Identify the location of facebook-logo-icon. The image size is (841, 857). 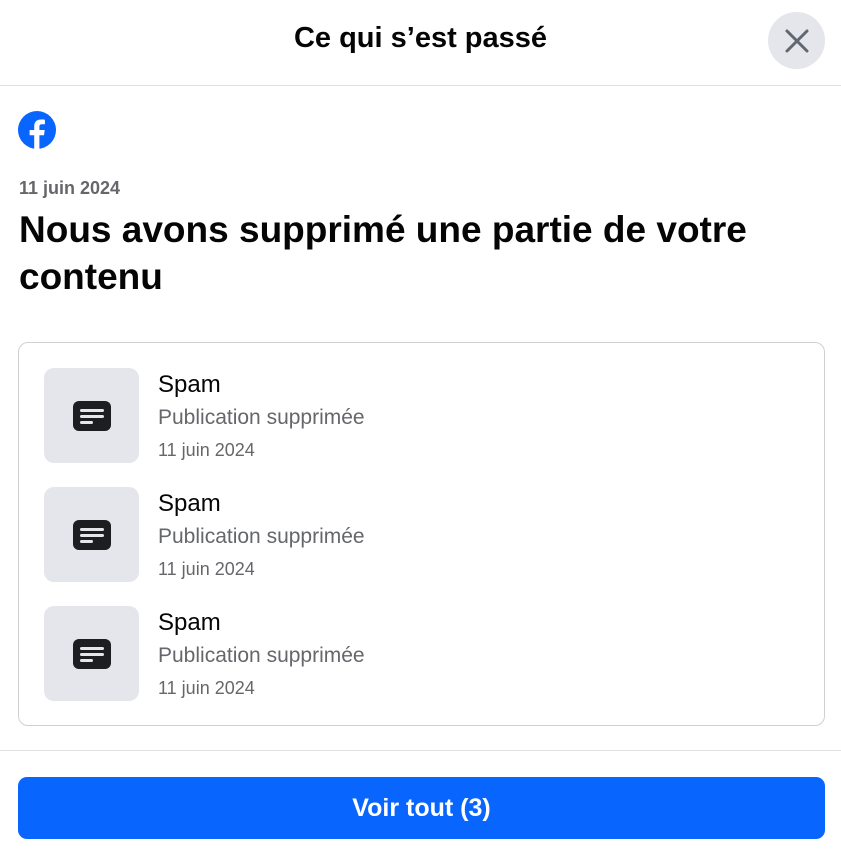
(37, 130).